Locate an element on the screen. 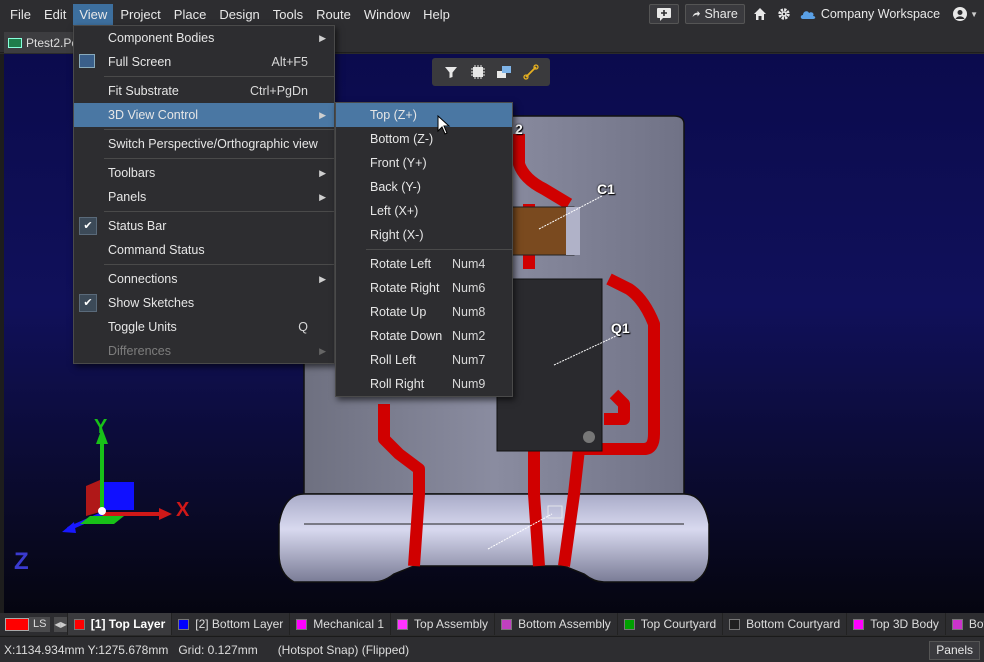  axis-gizmo is located at coordinates (117, 480).